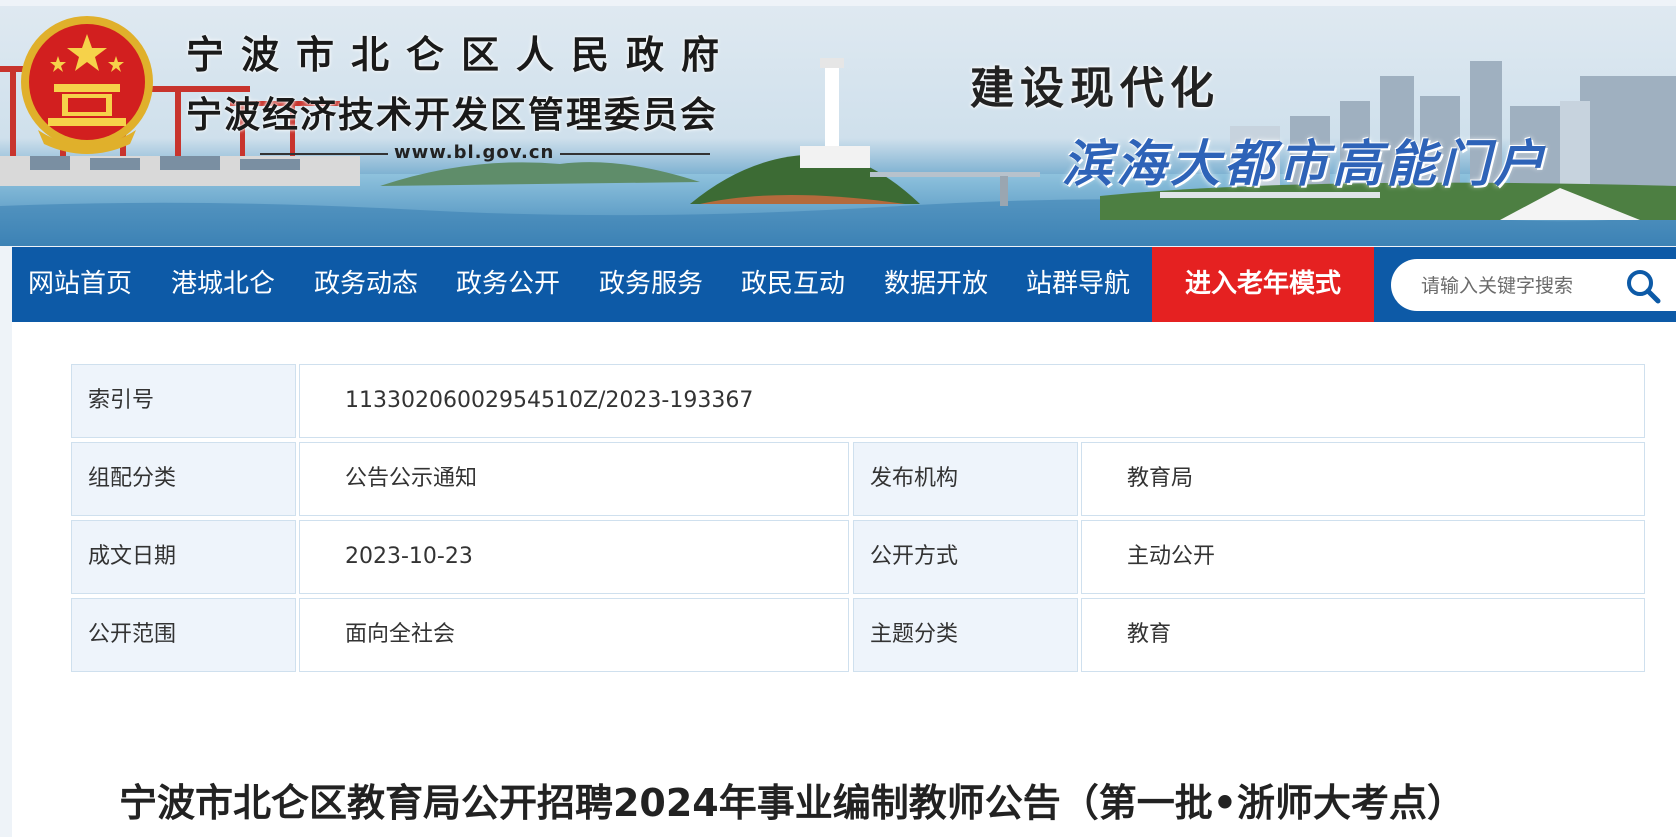  I want to click on nav-item-gov-service: 政务服务, so click(651, 284).